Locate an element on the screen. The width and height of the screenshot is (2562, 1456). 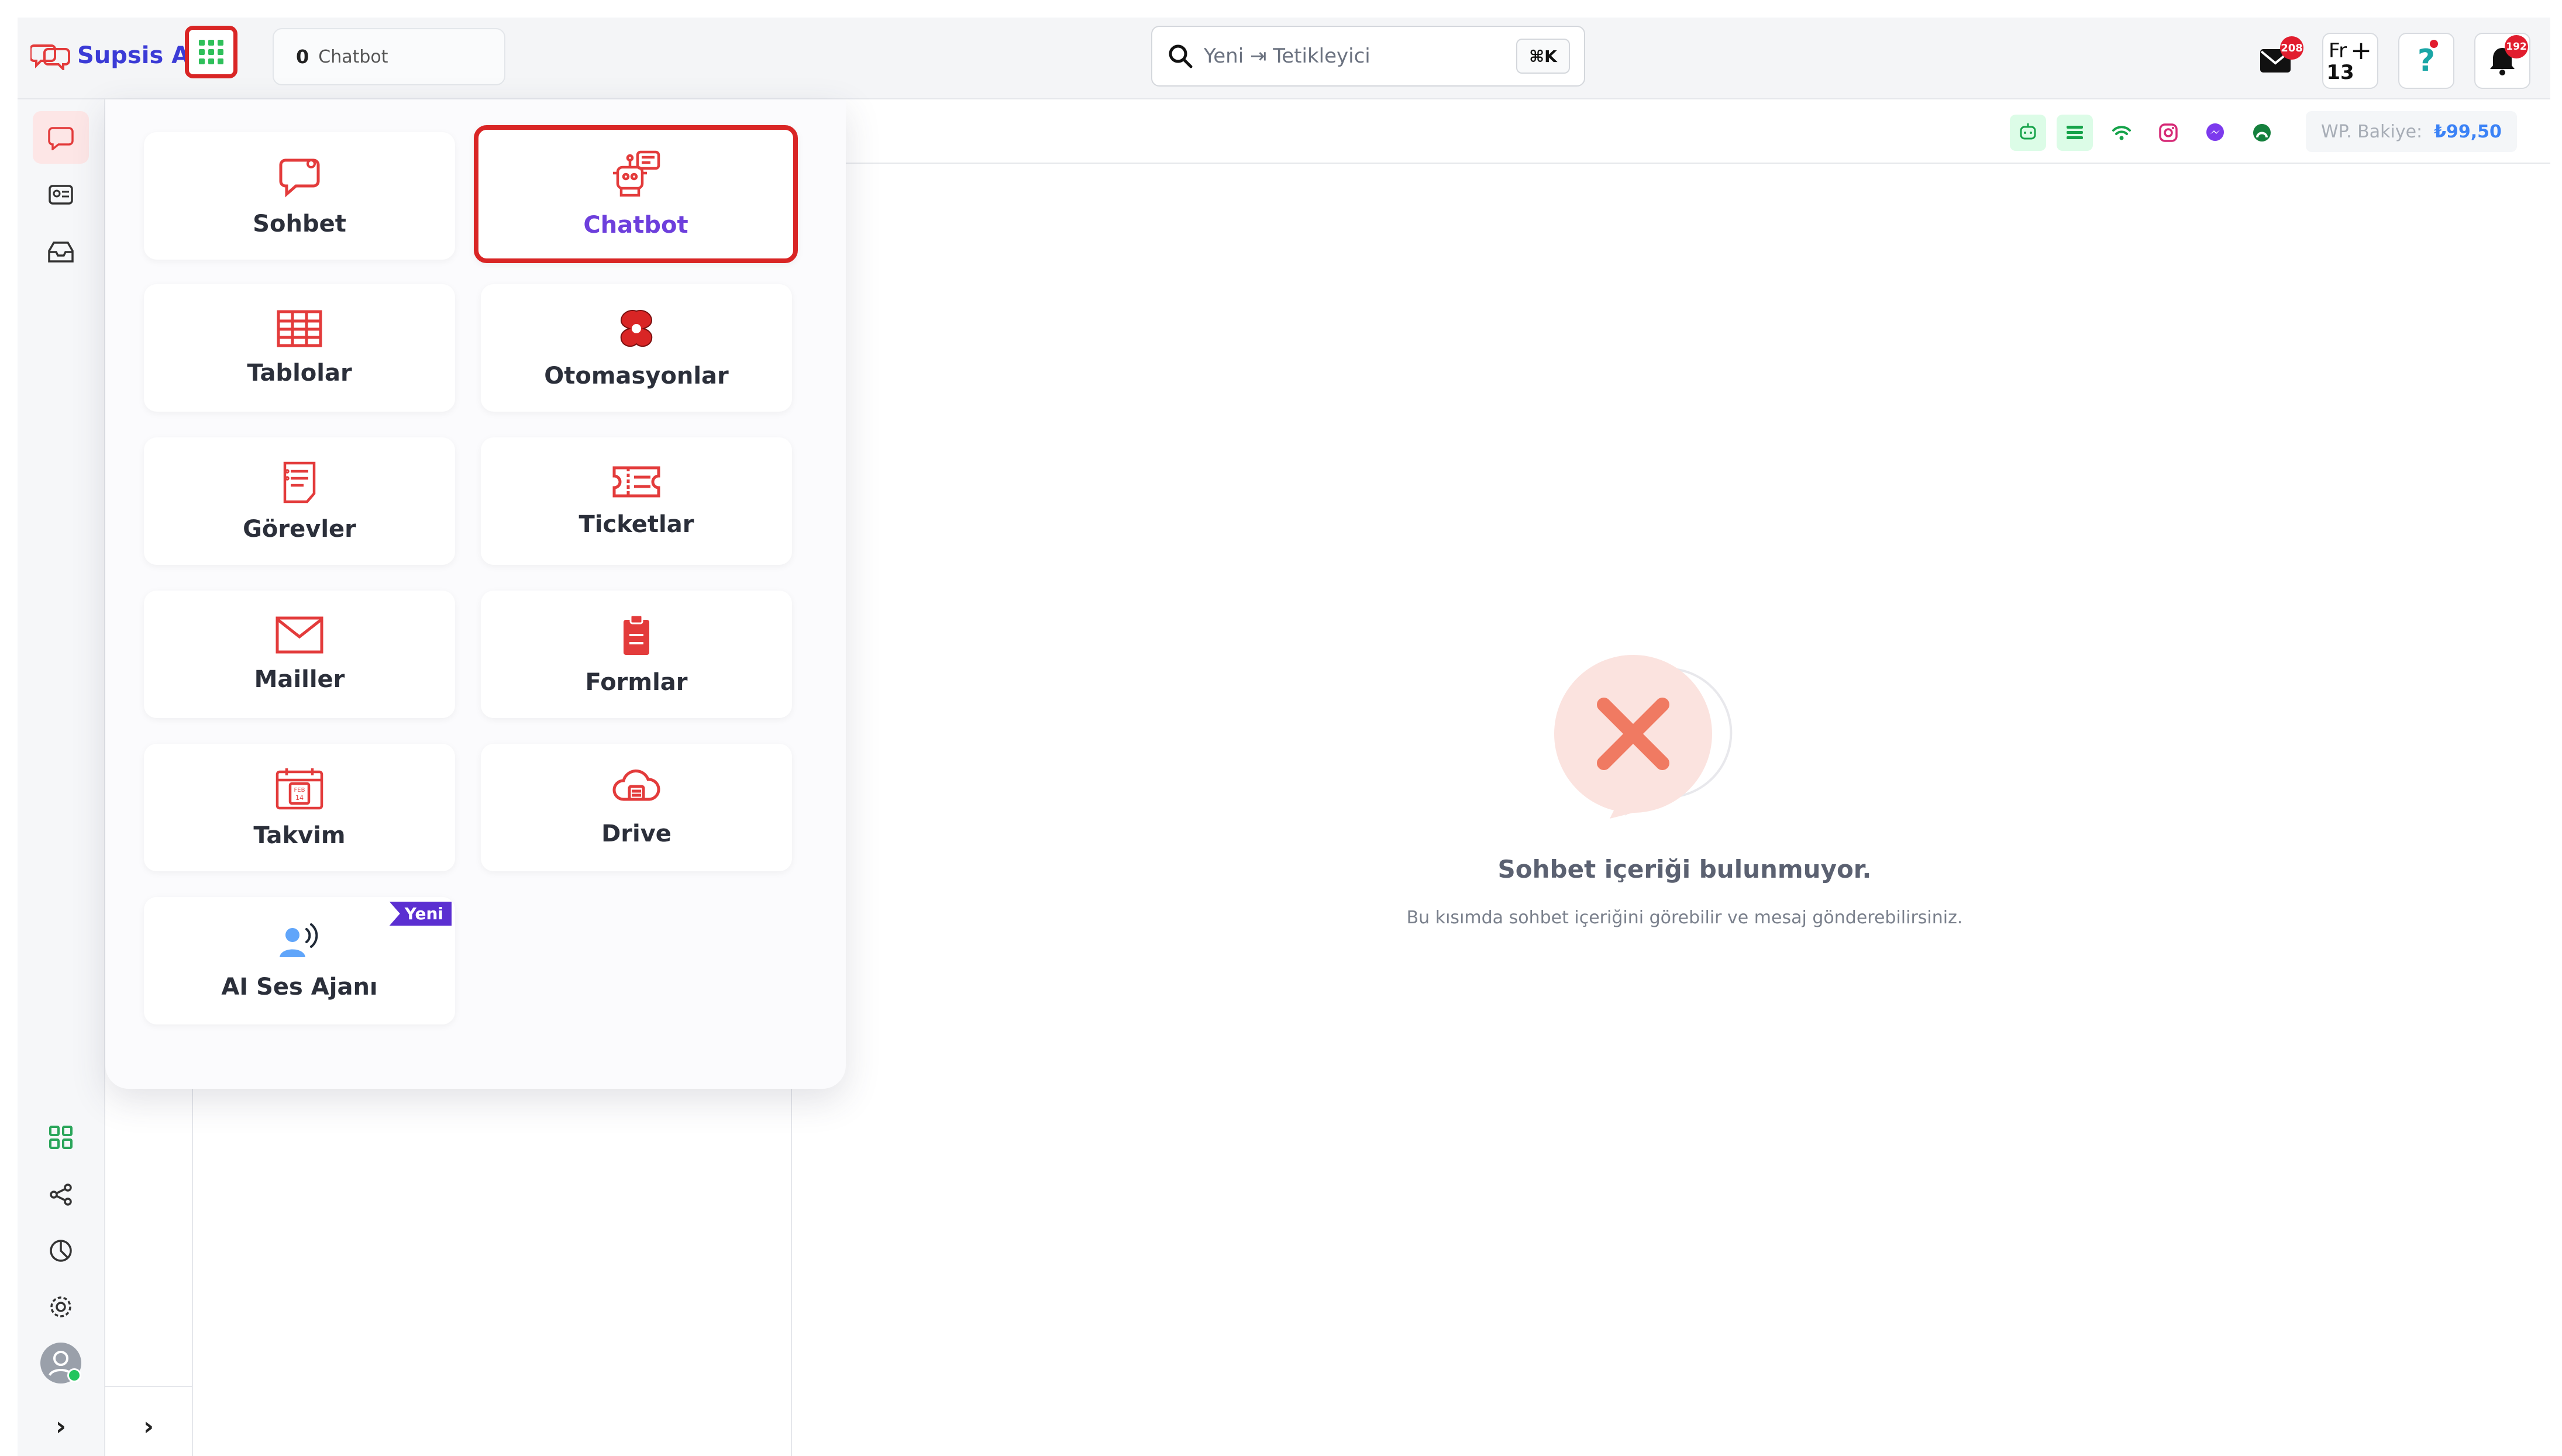
channel-messenger is located at coordinates (2215, 133).